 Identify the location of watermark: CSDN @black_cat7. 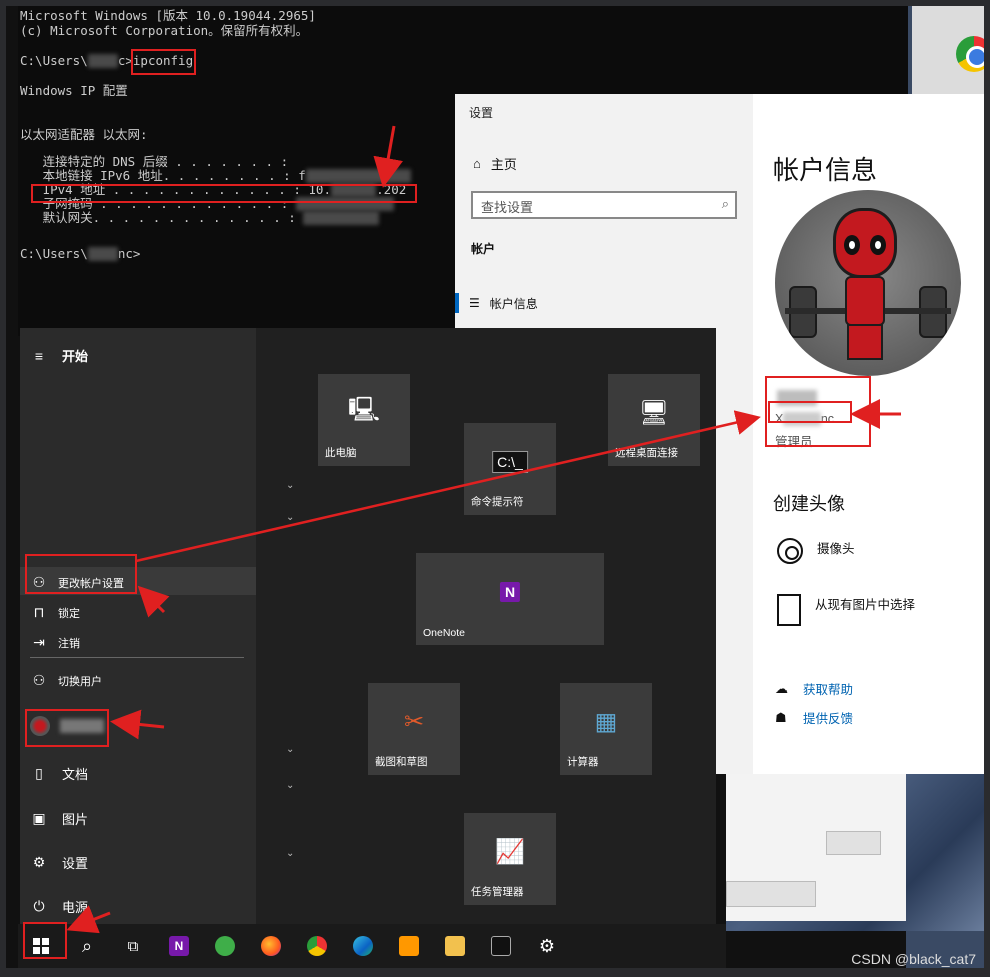
(913, 959).